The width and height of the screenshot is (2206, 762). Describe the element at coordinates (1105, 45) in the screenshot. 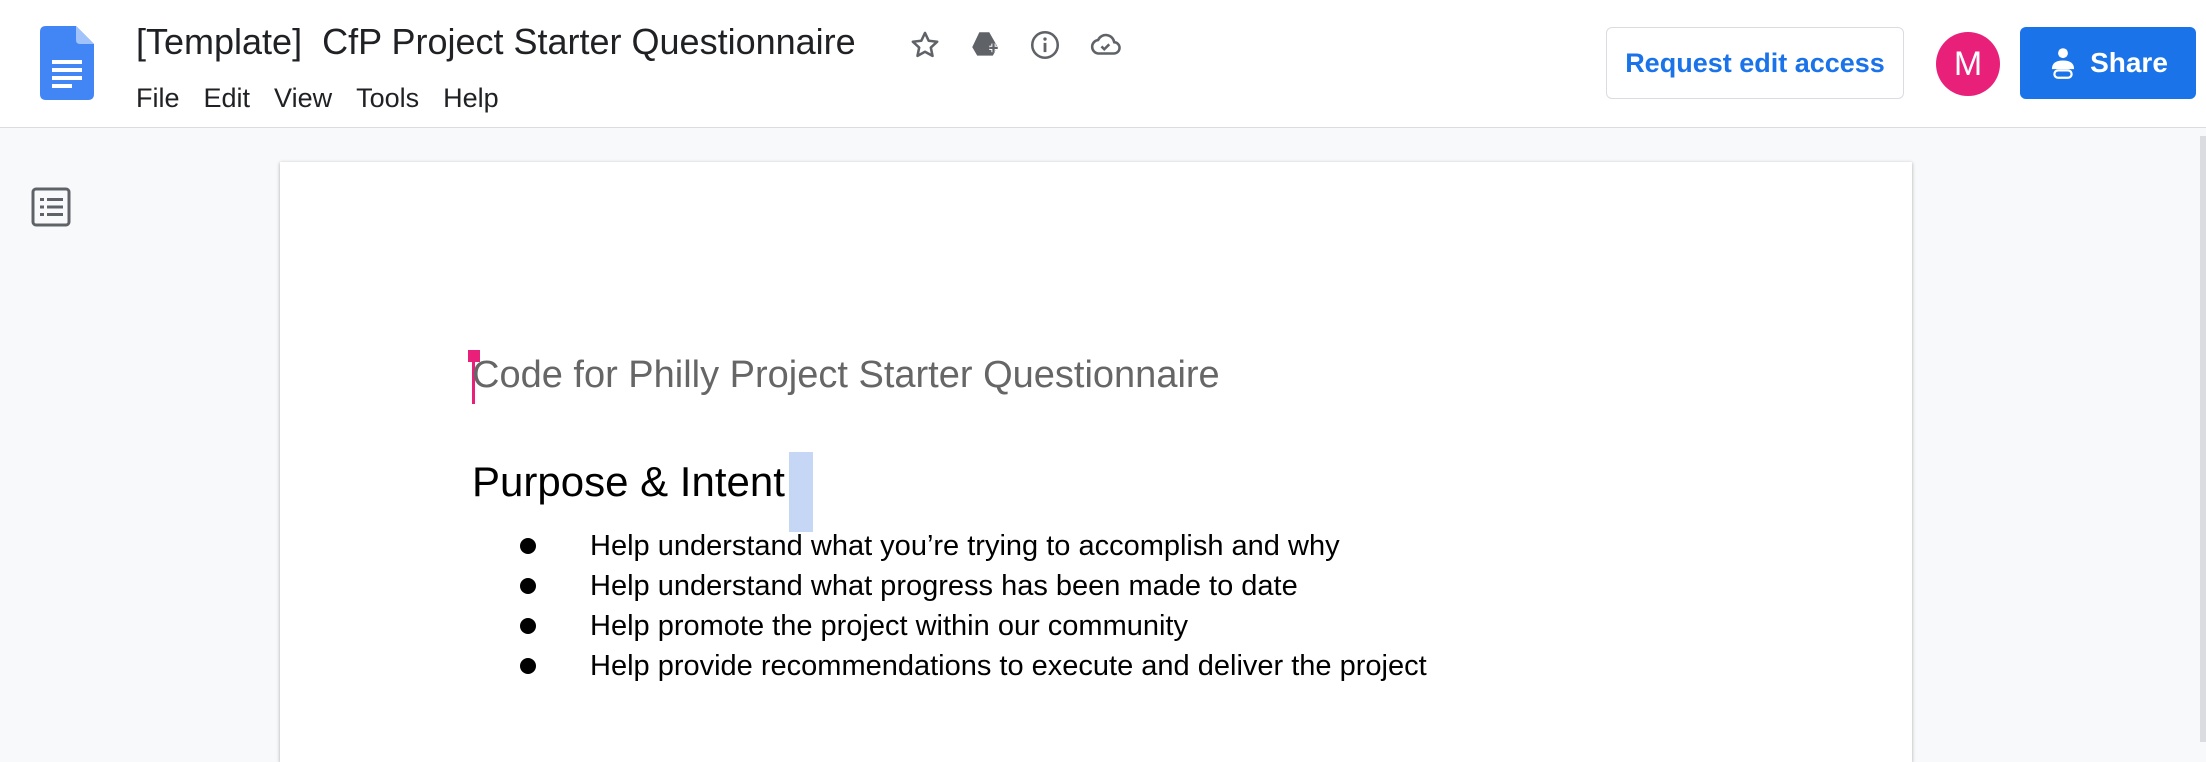

I see `cloud-saved-icon` at that location.